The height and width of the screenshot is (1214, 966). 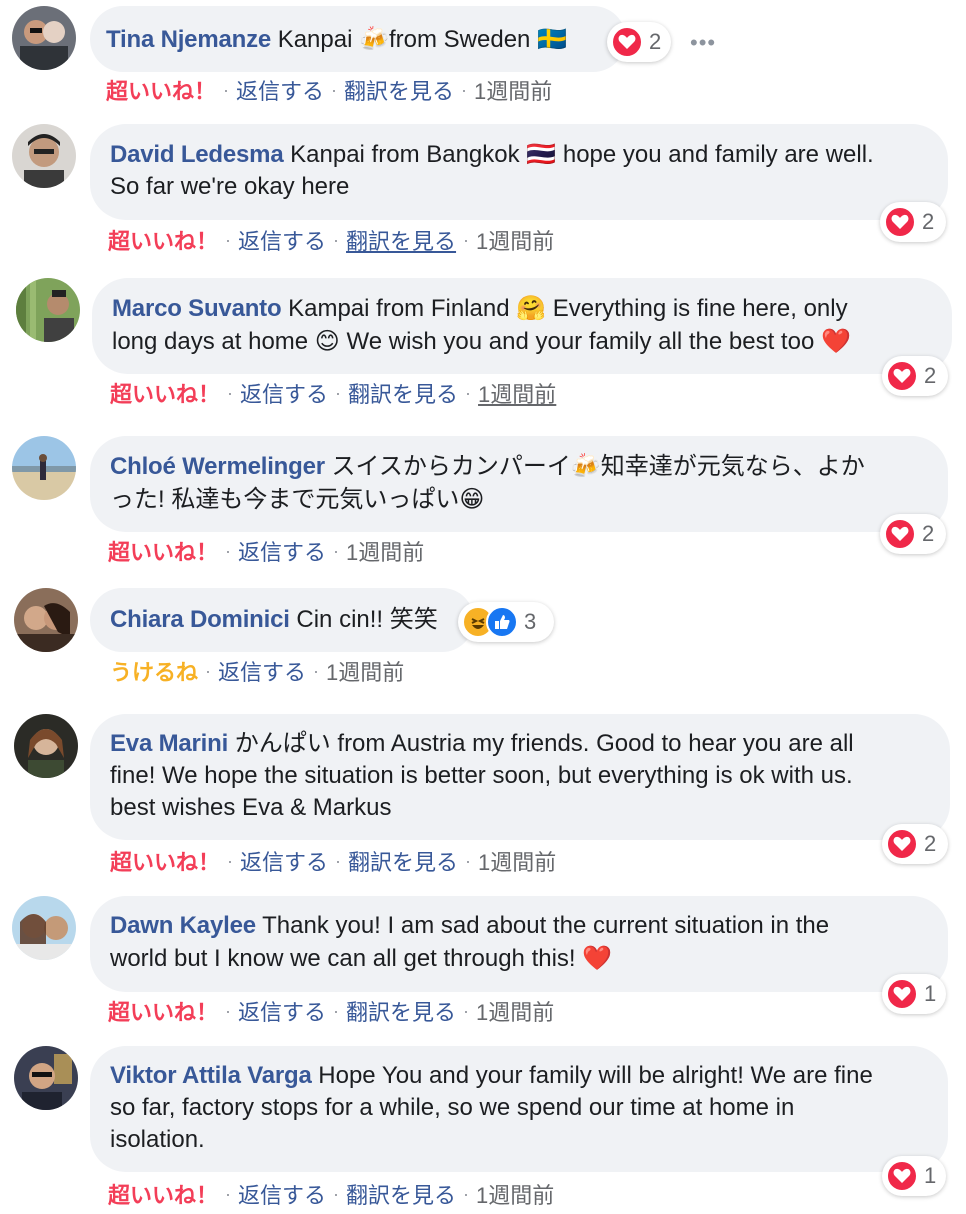 I want to click on reaction-count: 3, so click(x=530, y=621).